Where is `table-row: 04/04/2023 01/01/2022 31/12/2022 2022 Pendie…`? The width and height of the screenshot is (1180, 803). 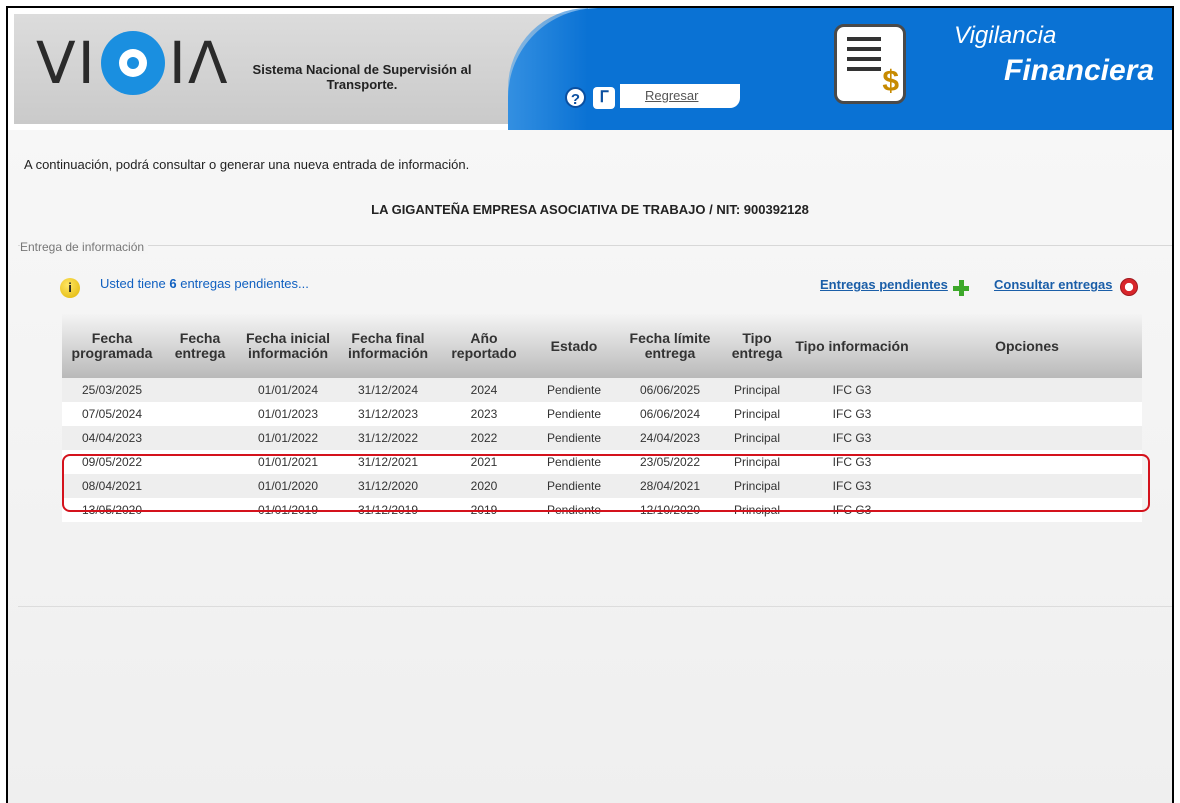
table-row: 04/04/2023 01/01/2022 31/12/2022 2022 Pendie… is located at coordinates (602, 438).